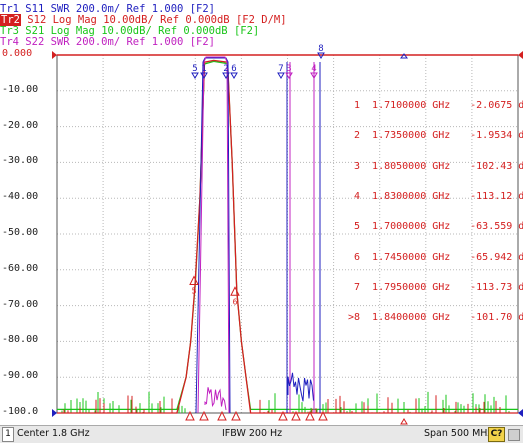  What do you see at coordinates (54, 55) in the screenshot?
I see `ref-arrow-left-icon` at bounding box center [54, 55].